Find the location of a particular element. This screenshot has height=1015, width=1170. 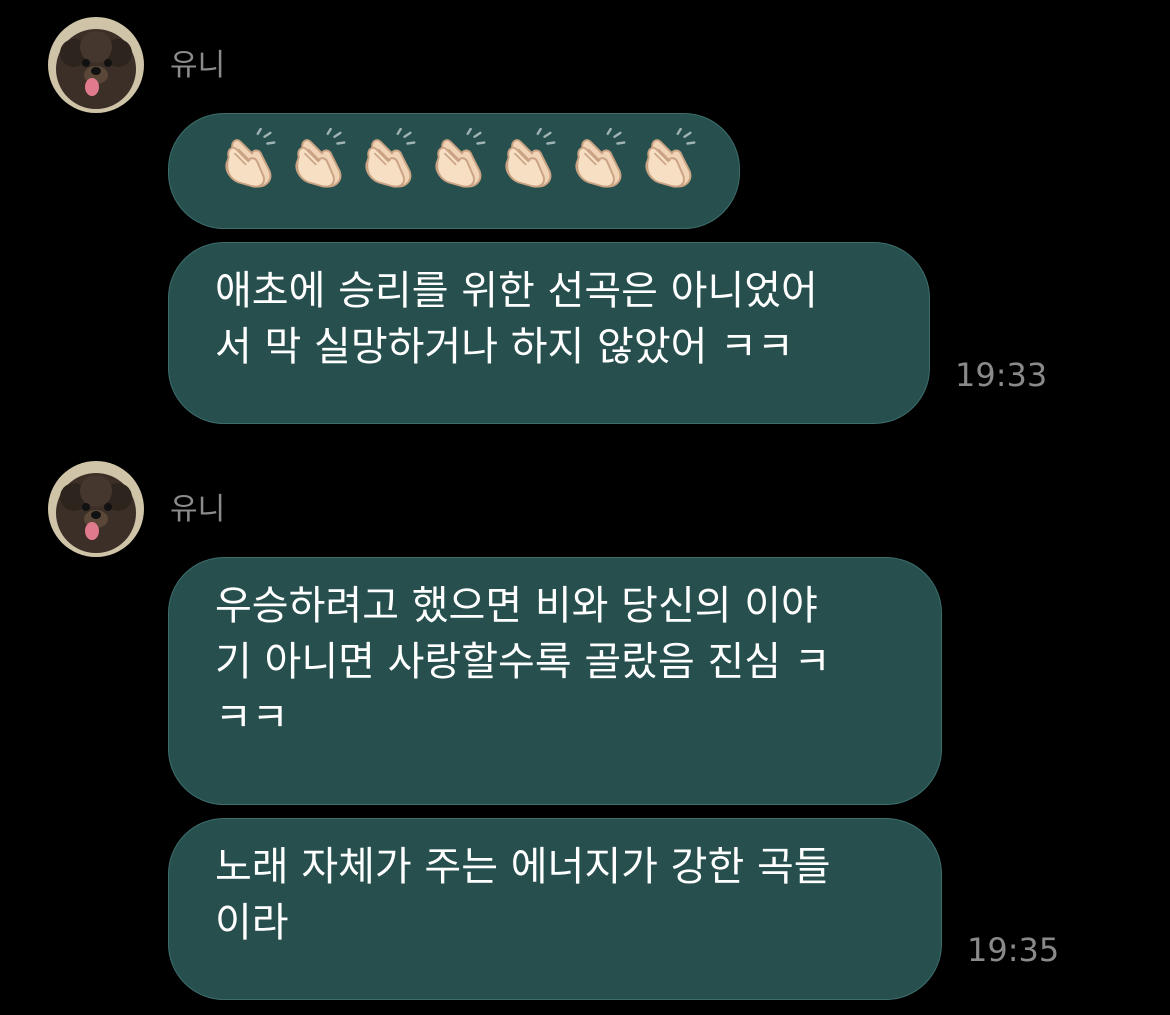

message-timestamp: 19:33 is located at coordinates (1001, 375).